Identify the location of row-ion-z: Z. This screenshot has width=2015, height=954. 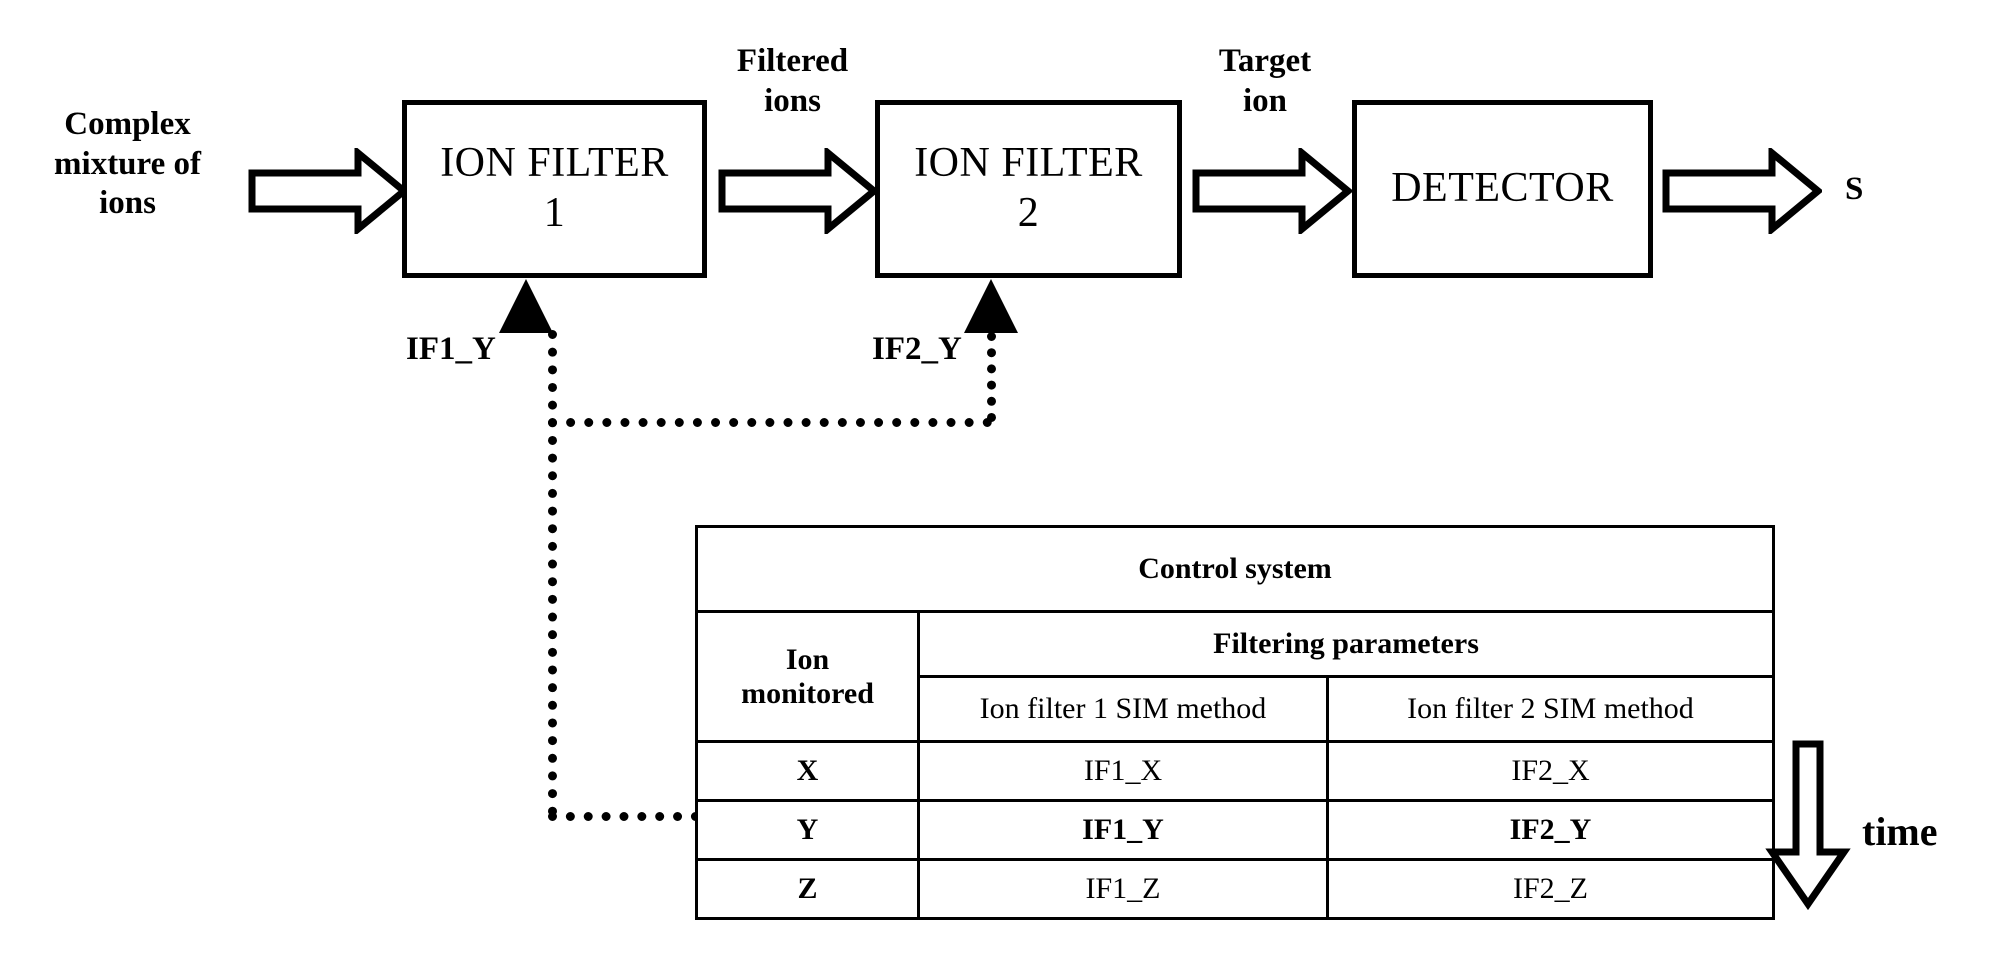
(807, 889).